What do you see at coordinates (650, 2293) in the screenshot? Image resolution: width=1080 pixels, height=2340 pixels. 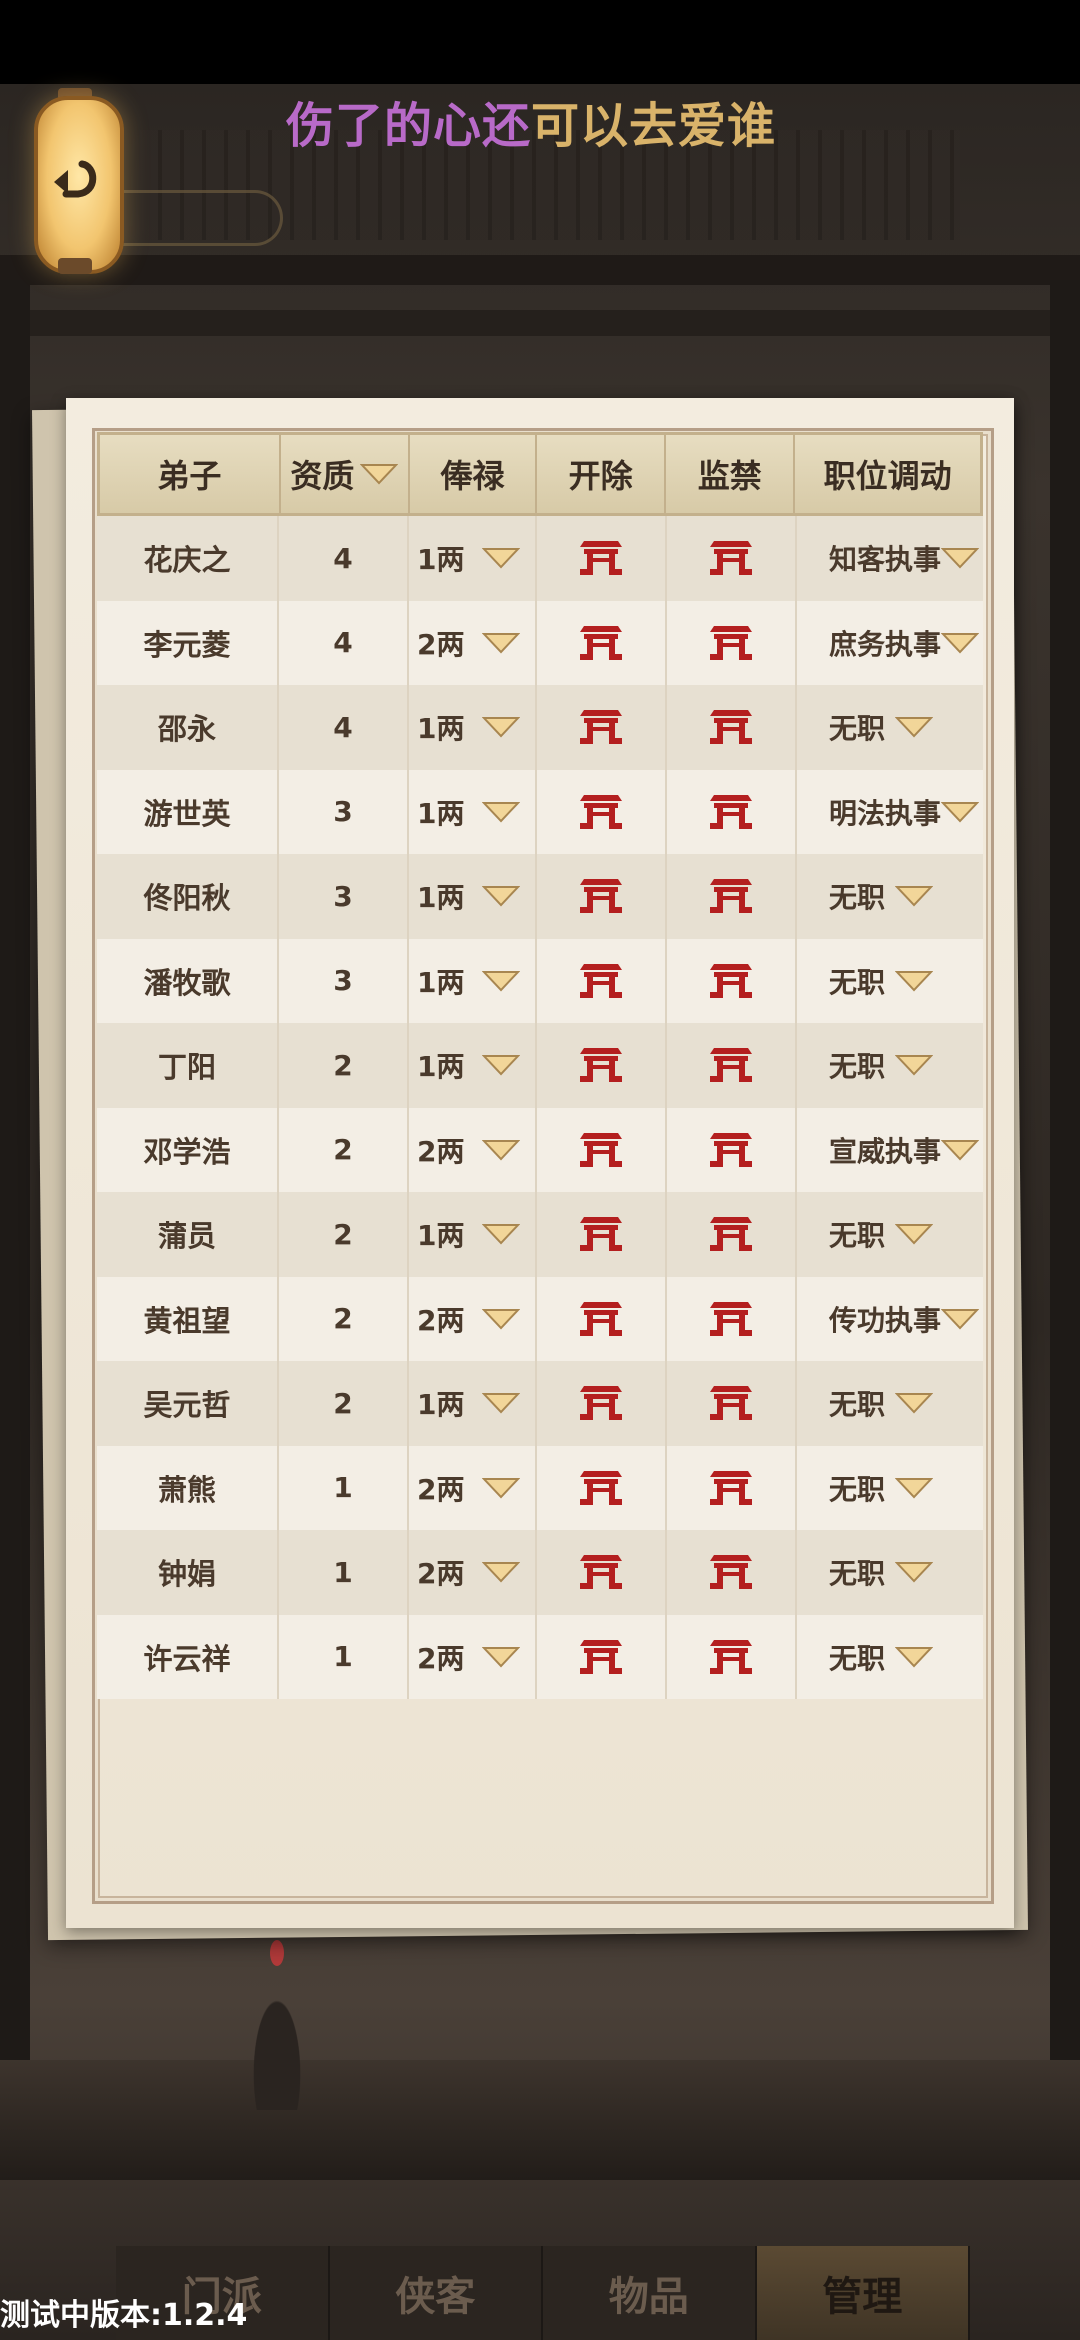 I see `tab-items: 物品` at bounding box center [650, 2293].